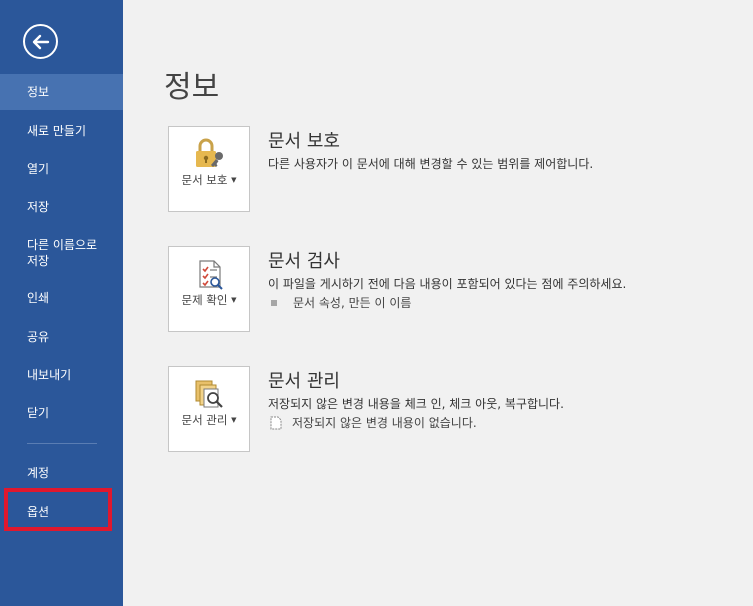 The width and height of the screenshot is (753, 606). I want to click on sidebar-item-label: 닫기, so click(38, 413).